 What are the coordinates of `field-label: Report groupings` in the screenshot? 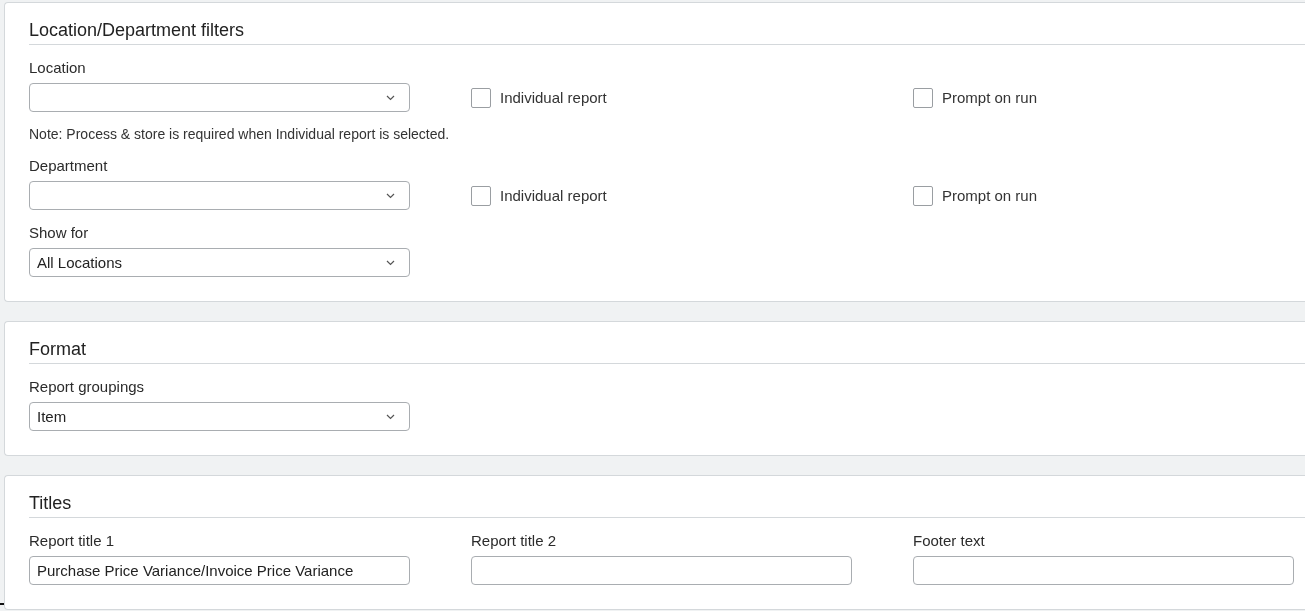 It's located at (87, 387).